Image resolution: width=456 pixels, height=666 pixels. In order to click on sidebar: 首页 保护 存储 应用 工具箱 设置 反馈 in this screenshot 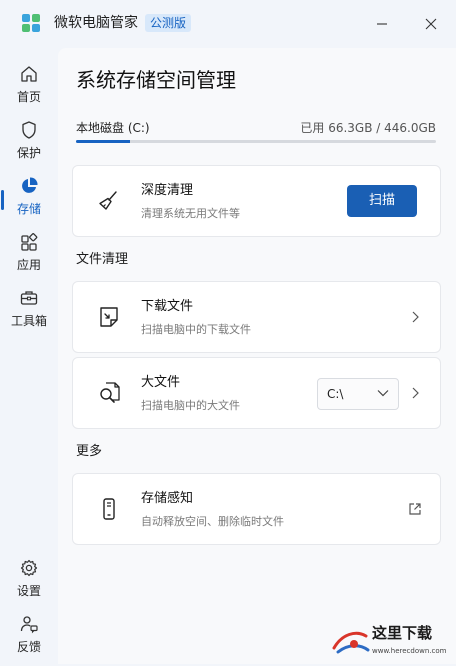, I will do `click(29, 356)`.